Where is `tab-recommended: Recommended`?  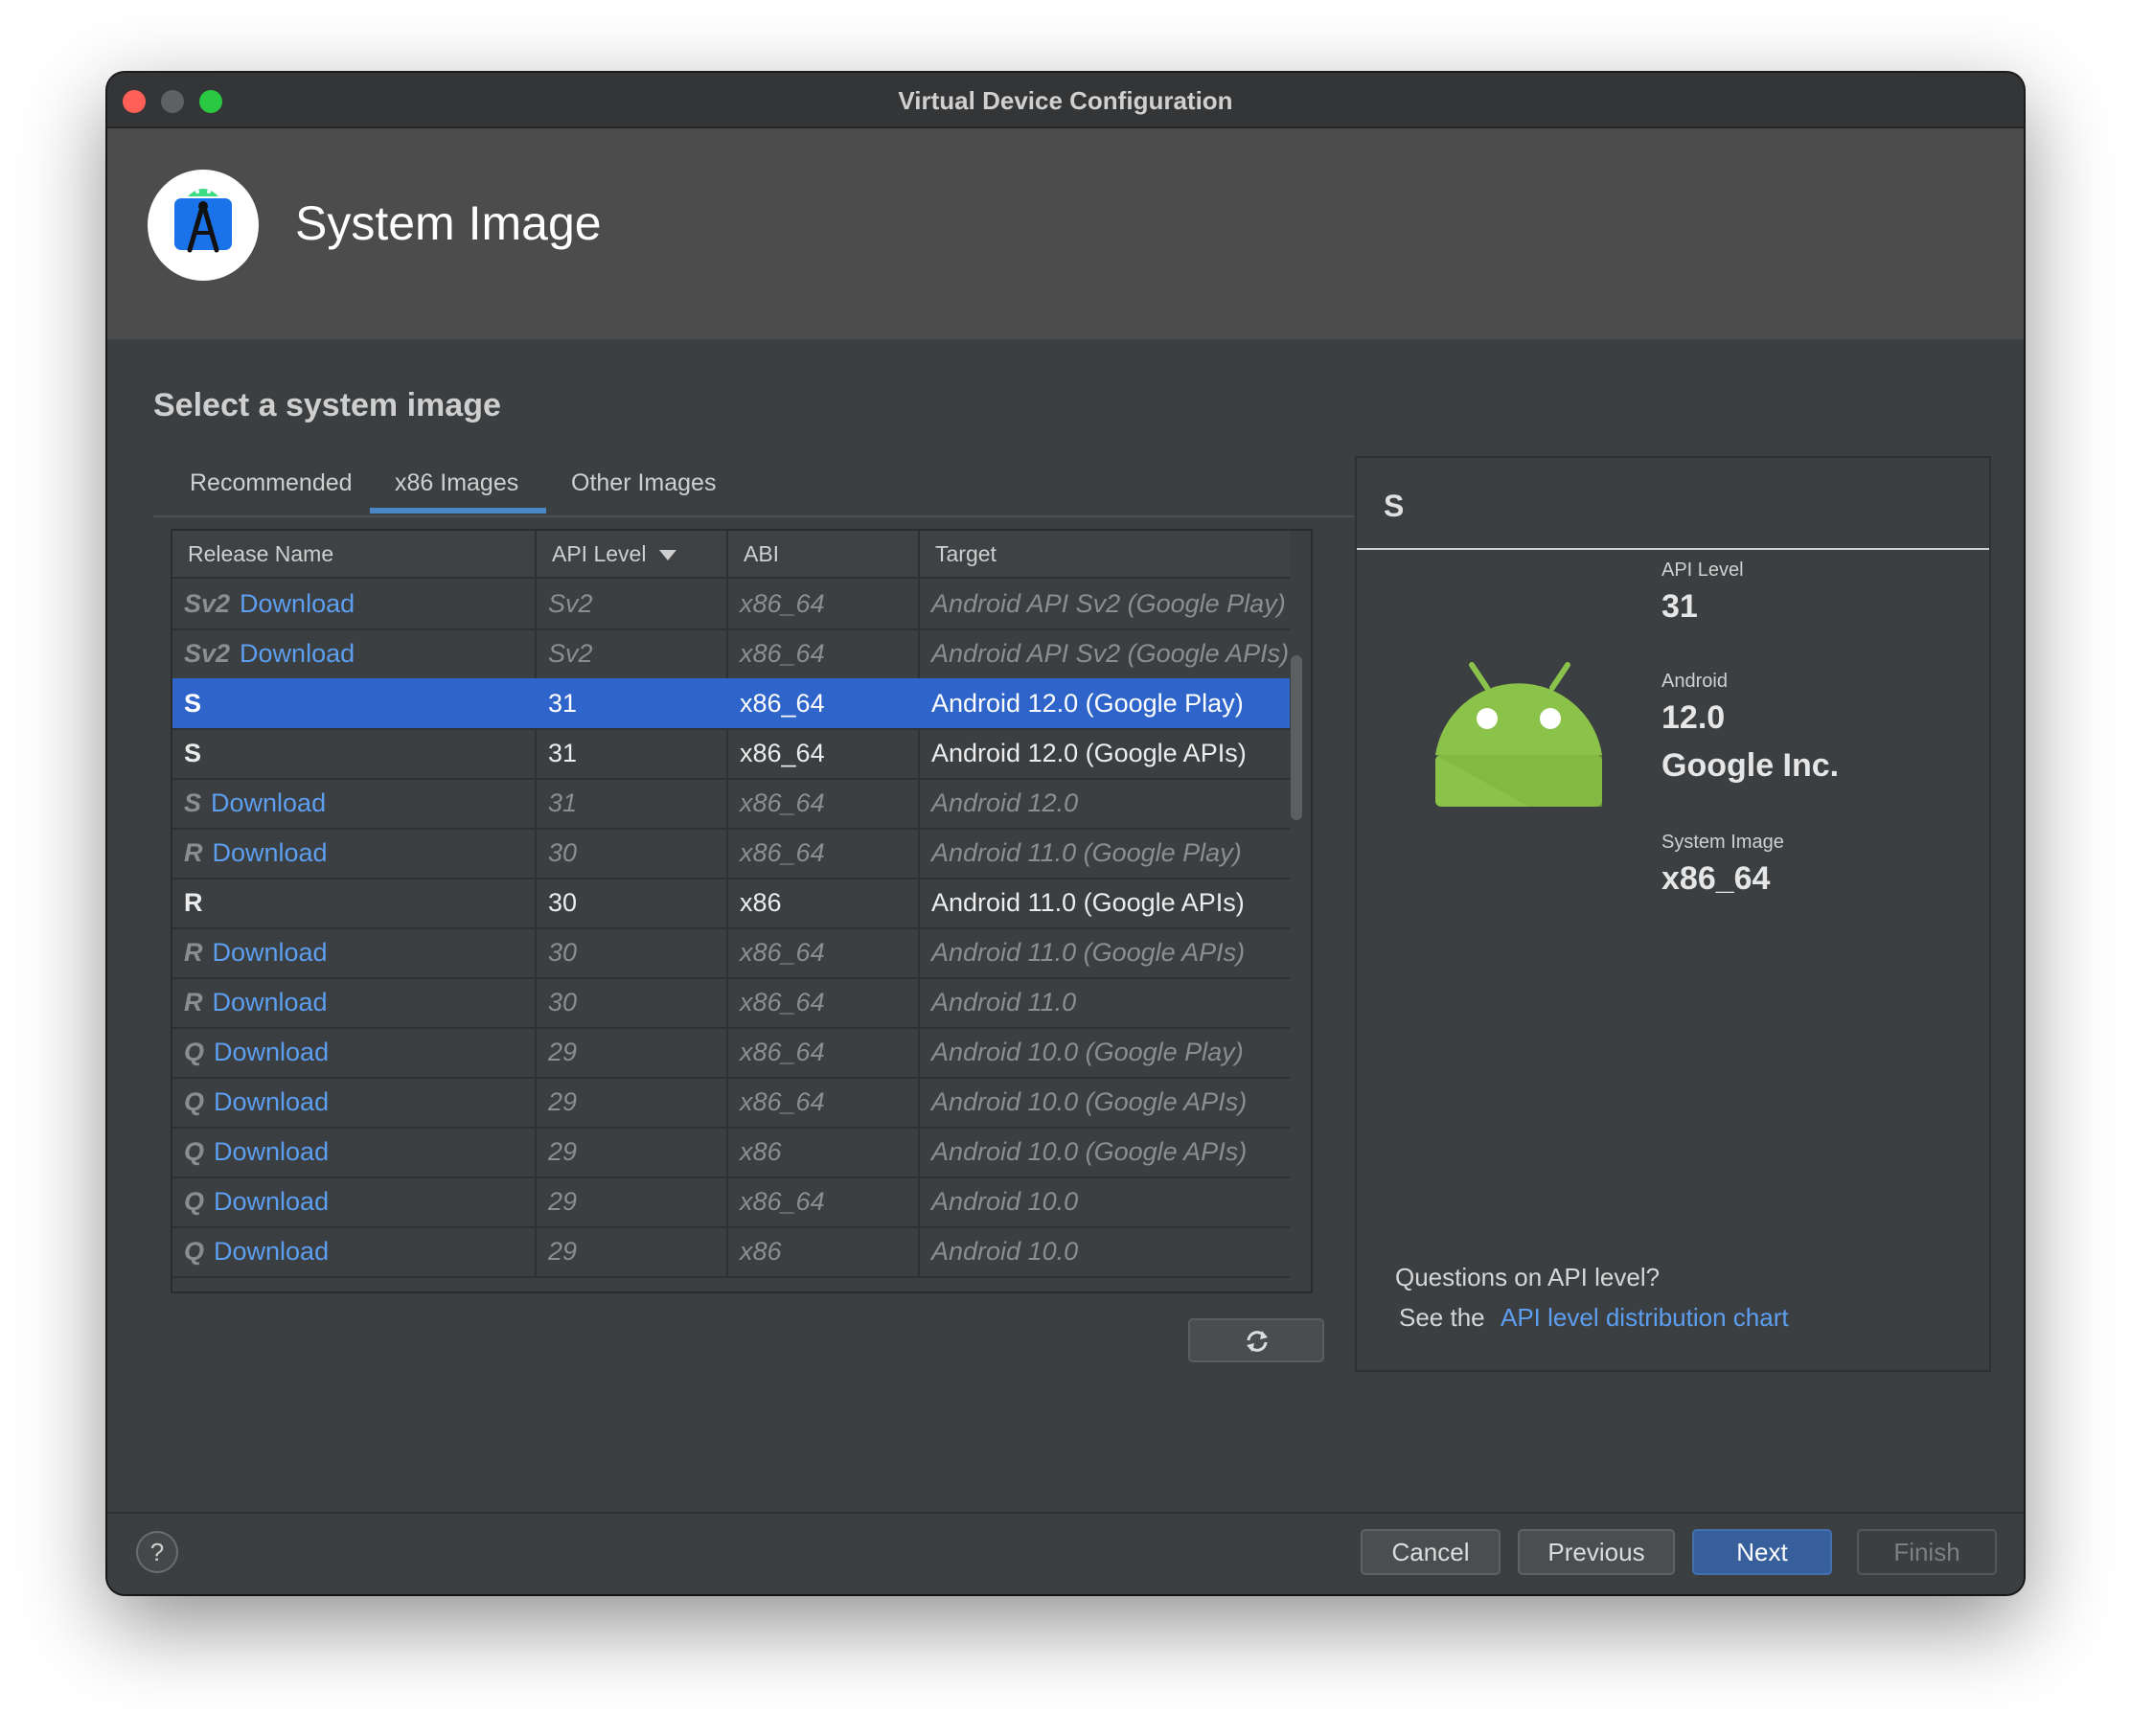
tab-recommended: Recommended is located at coordinates (280, 492).